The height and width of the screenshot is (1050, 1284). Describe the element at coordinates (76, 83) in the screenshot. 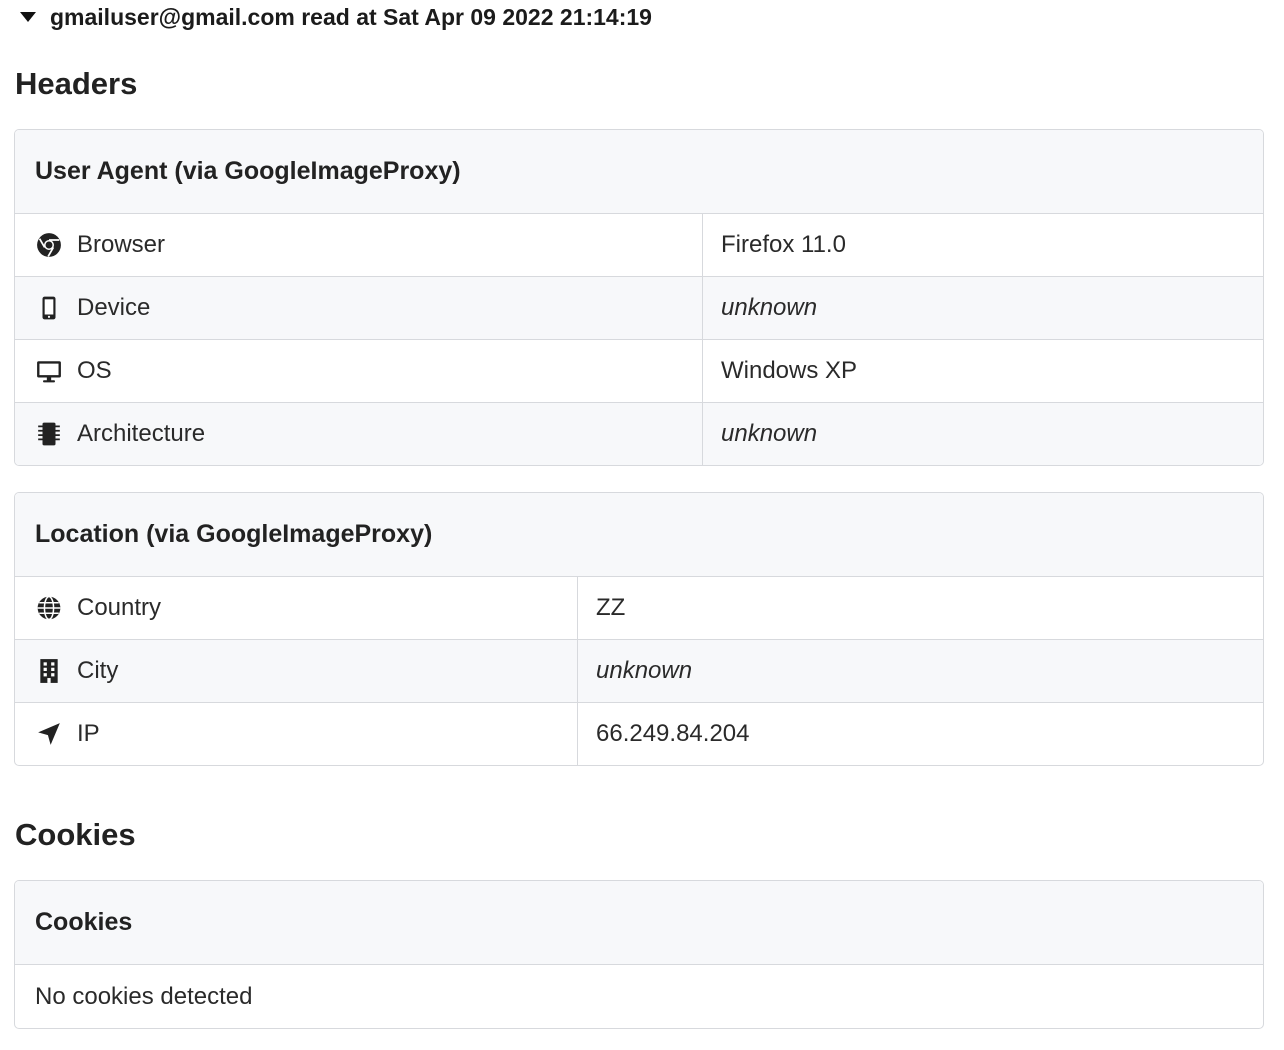

I see `headers-heading: Headers` at that location.